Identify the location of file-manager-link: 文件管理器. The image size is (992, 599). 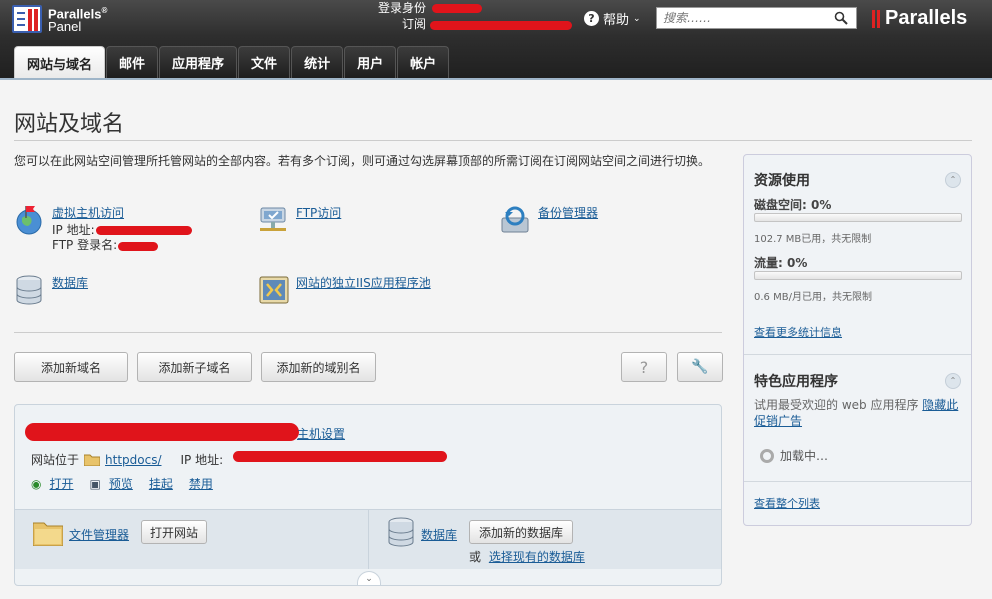
(99, 534).